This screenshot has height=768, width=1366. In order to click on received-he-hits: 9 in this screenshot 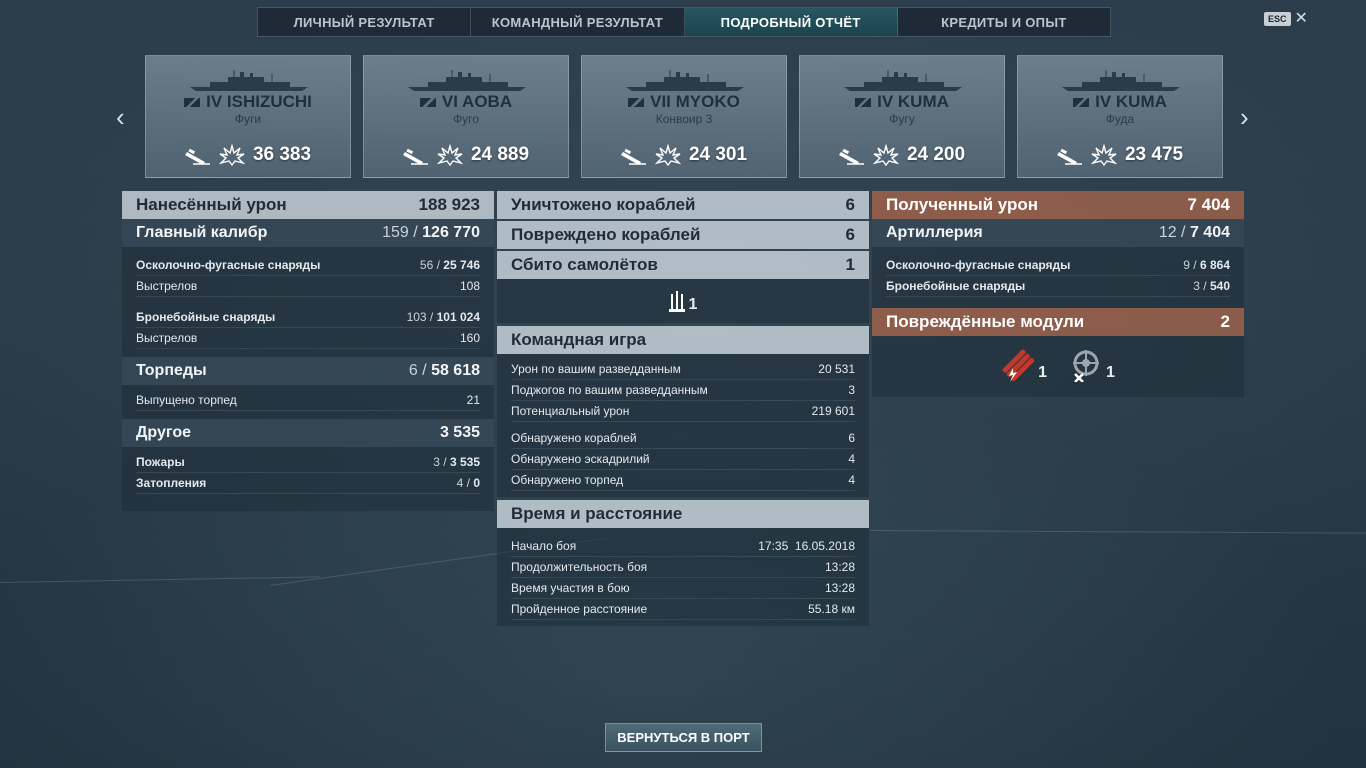, I will do `click(1186, 265)`.